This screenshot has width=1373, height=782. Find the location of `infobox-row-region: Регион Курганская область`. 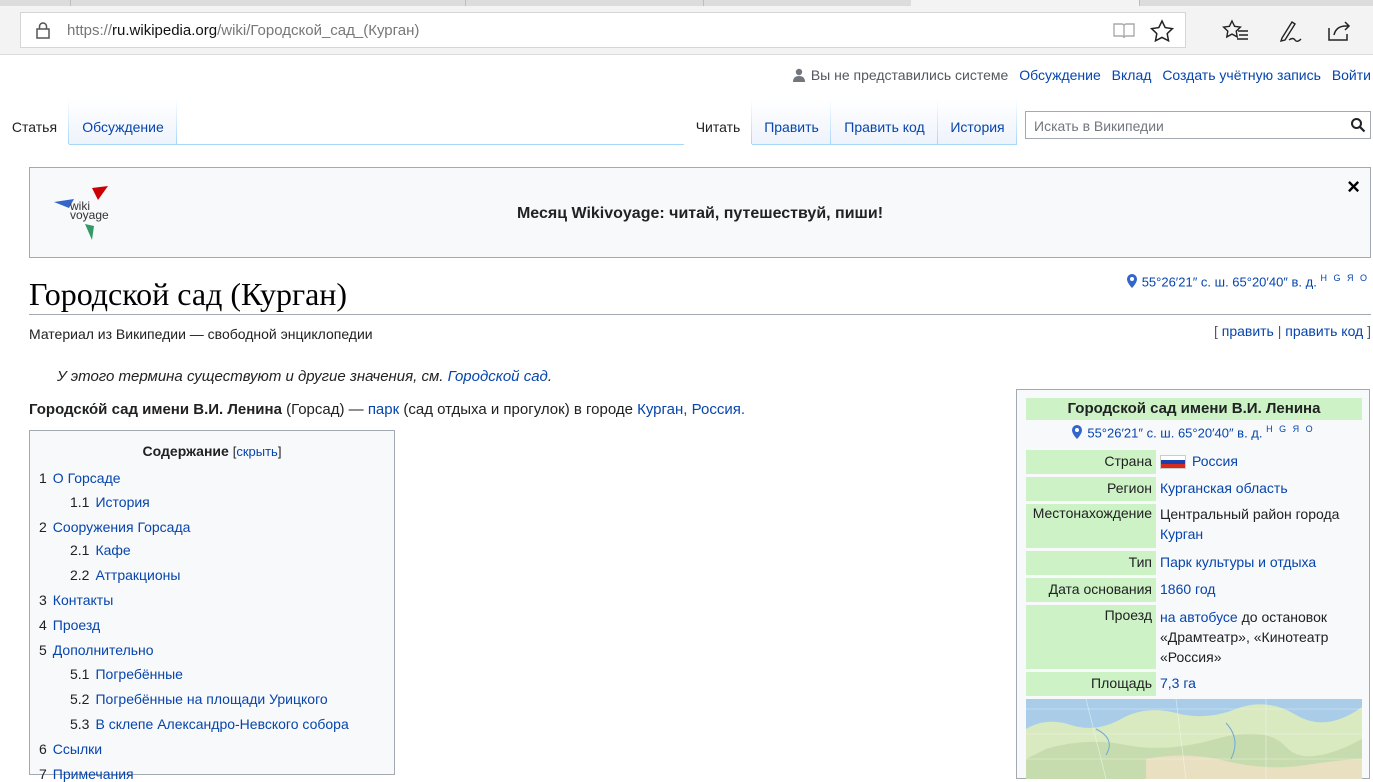

infobox-row-region: Регион Курганская область is located at coordinates (1194, 489).